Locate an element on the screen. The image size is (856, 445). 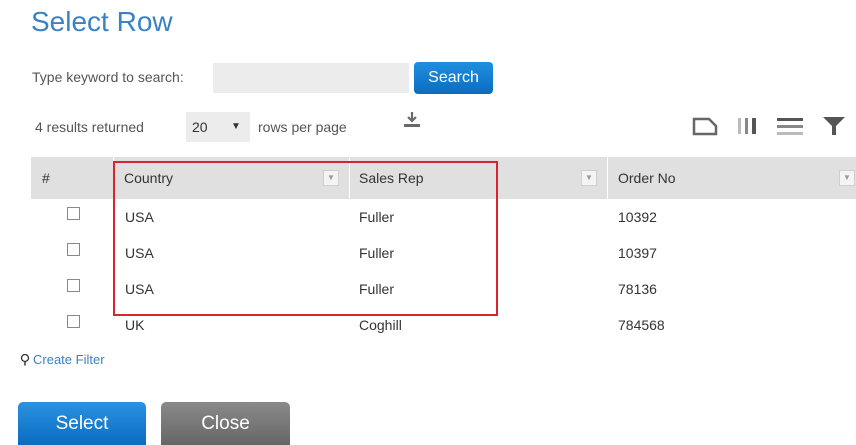
column-header-number: # is located at coordinates (46, 178).